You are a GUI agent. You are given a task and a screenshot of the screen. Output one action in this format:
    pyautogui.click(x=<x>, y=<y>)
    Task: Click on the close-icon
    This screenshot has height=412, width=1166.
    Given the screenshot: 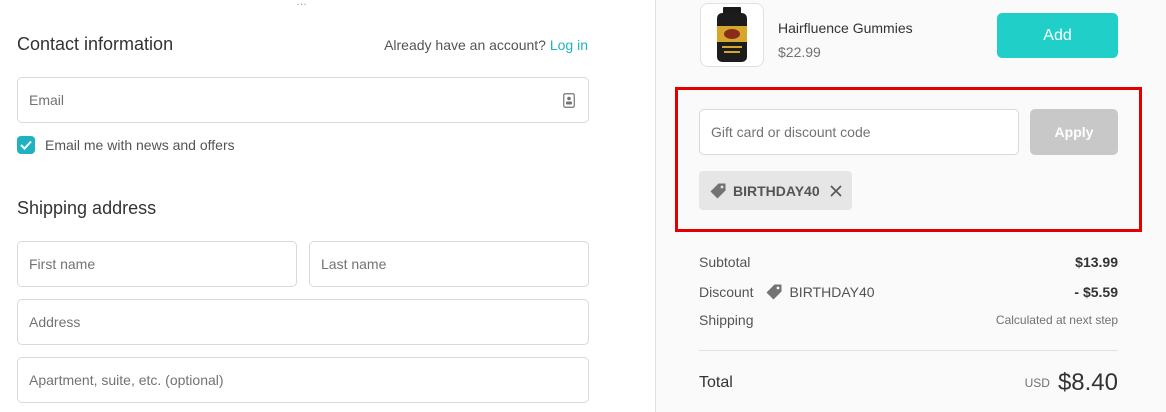 What is the action you would take?
    pyautogui.click(x=836, y=190)
    